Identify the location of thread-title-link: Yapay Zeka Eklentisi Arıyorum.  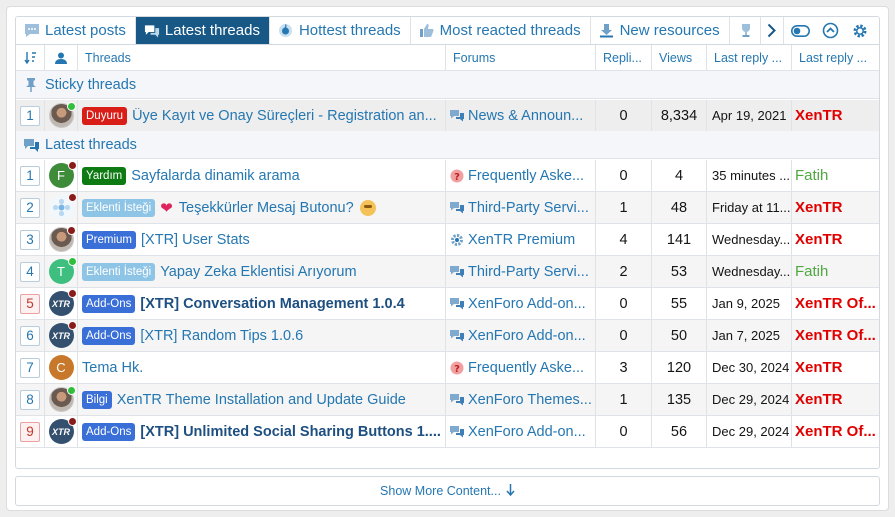
(258, 272).